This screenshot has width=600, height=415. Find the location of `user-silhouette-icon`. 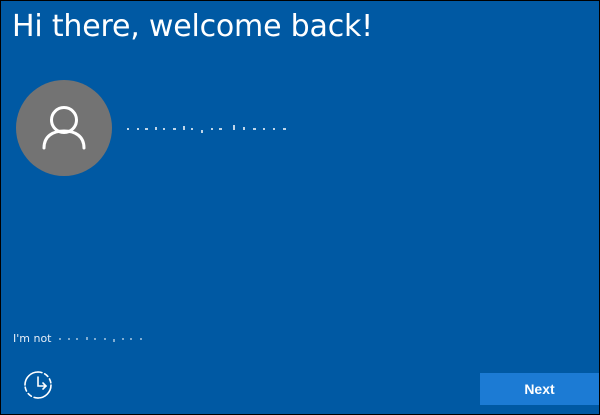

user-silhouette-icon is located at coordinates (64, 128).